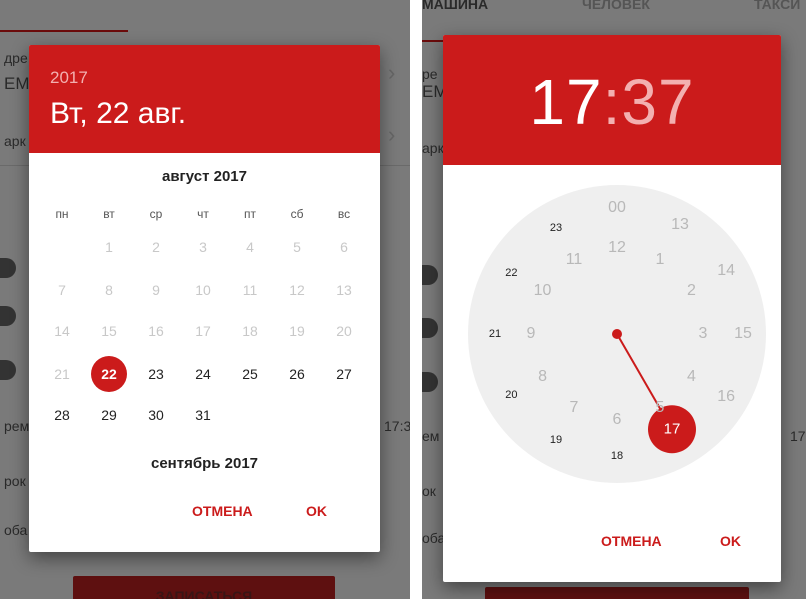  Describe the element at coordinates (657, 102) in the screenshot. I see `minute-label: 37` at that location.